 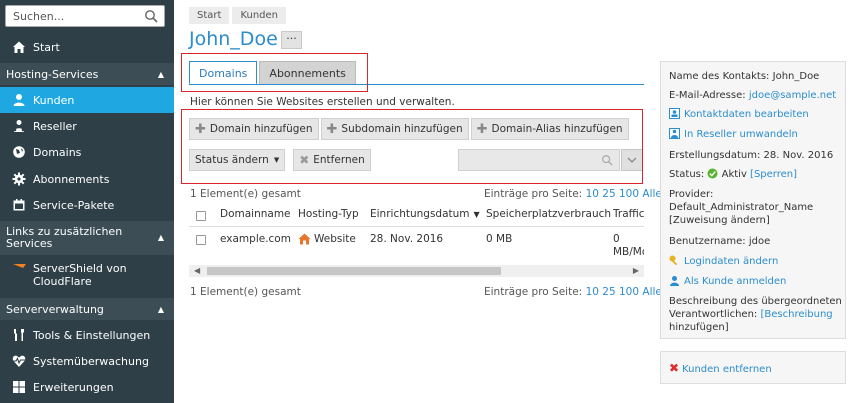 What do you see at coordinates (719, 220) in the screenshot?
I see `change-assignment-link: [Zuweisung ändern]` at bounding box center [719, 220].